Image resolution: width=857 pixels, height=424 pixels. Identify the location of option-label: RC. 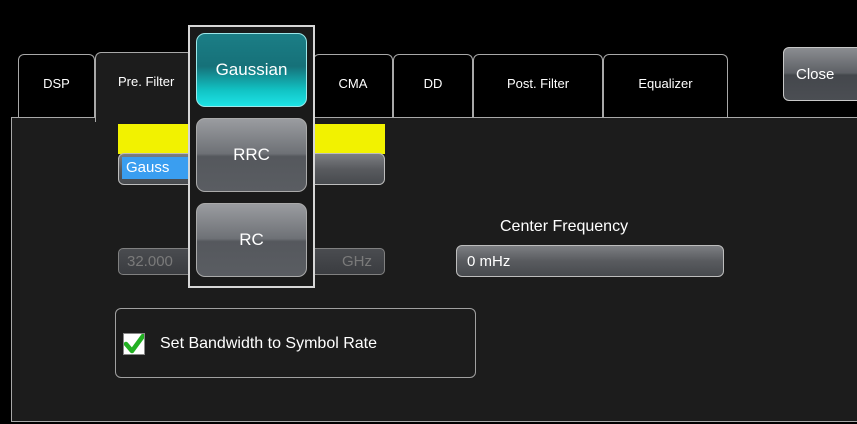
(251, 239).